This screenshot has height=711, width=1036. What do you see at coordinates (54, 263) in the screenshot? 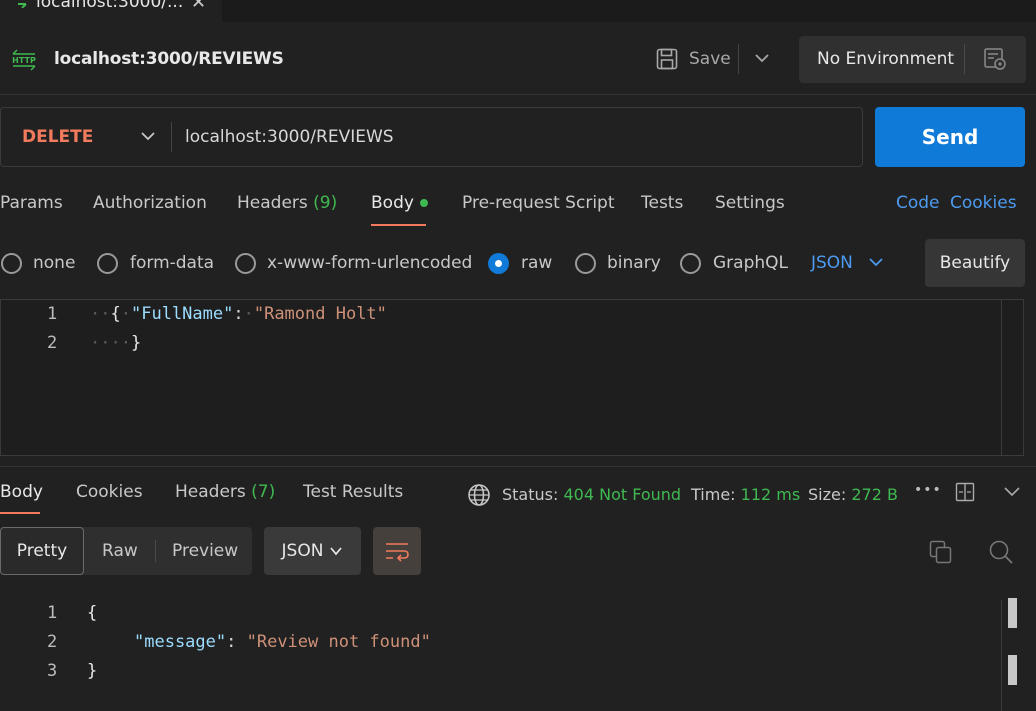
I see `radio-none-label: none` at bounding box center [54, 263].